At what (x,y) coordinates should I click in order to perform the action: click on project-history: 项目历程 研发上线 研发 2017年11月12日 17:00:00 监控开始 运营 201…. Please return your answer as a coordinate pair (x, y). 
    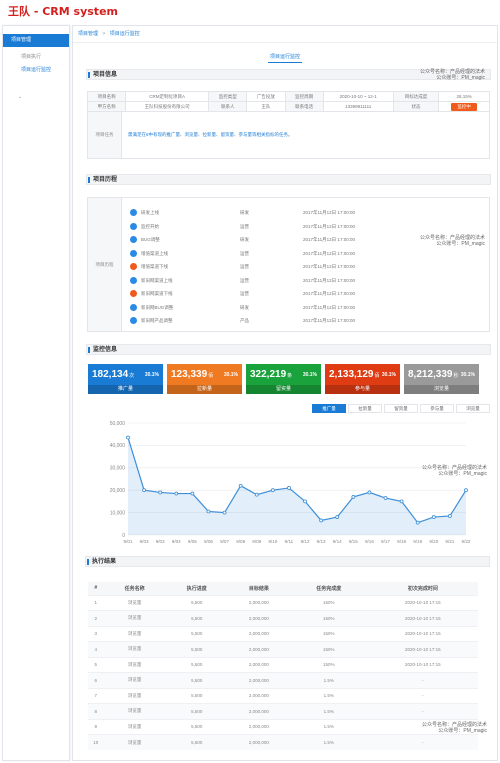
    Looking at the image, I should click on (288, 264).